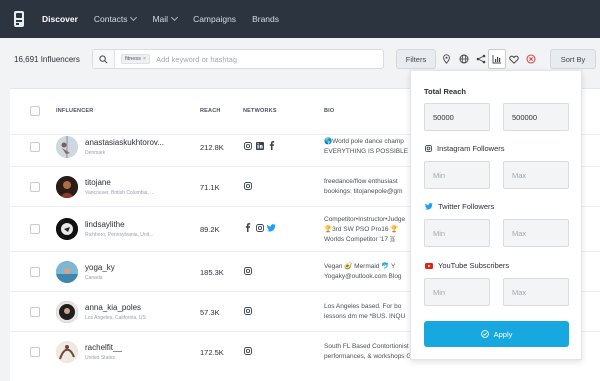  What do you see at coordinates (536, 175) in the screenshot?
I see `instagram-max-input` at bounding box center [536, 175].